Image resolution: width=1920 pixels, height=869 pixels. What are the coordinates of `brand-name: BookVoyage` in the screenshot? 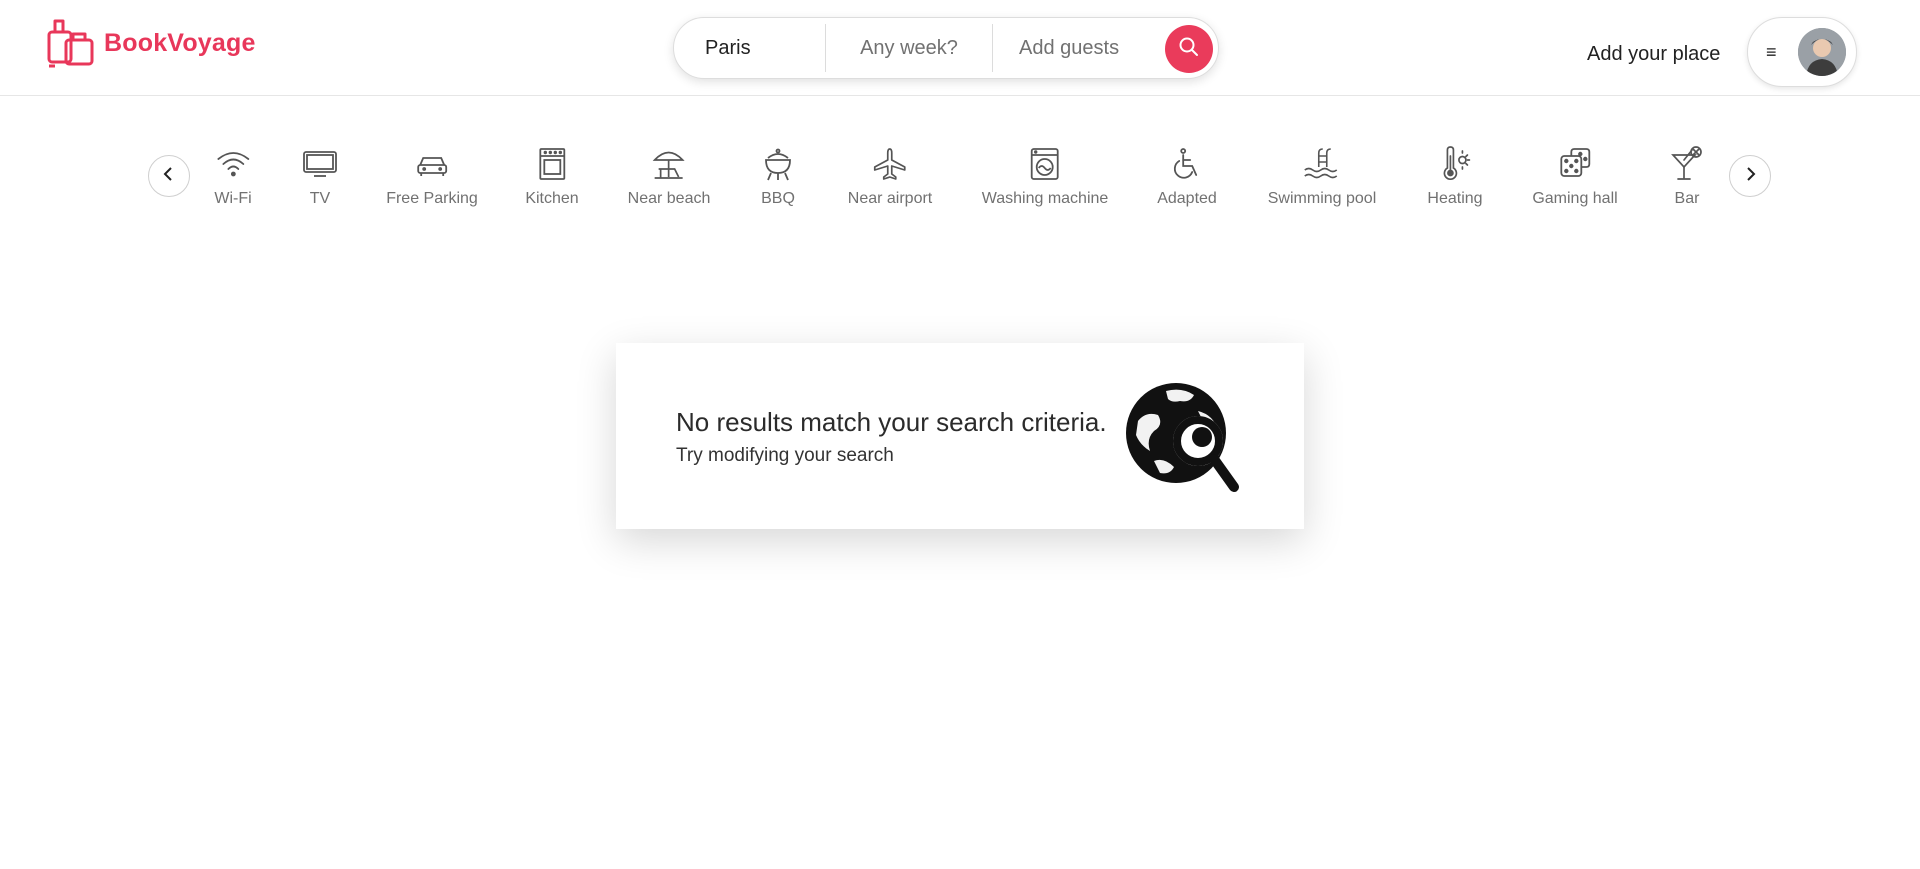 It's located at (180, 42).